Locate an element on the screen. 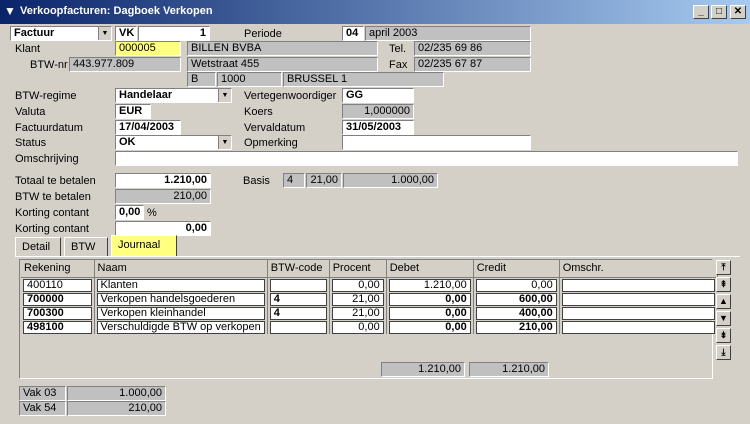  doc-type-combo: Factuur ▼ is located at coordinates (61, 33).